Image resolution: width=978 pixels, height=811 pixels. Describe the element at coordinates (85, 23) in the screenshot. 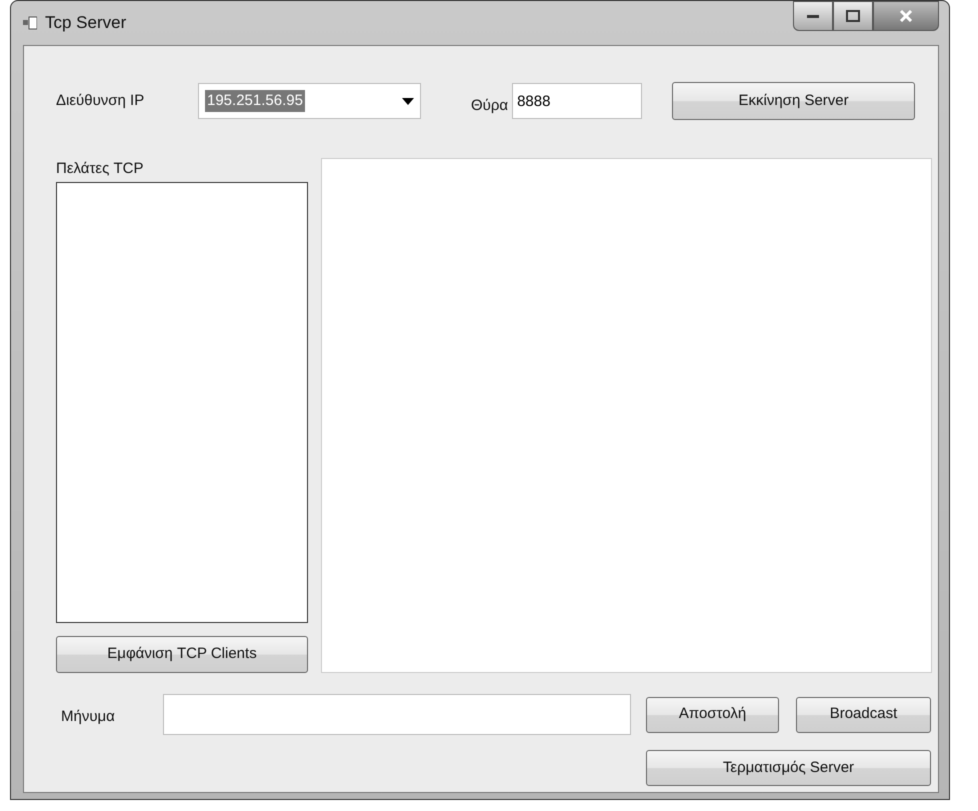

I see `window-title: Tcp Server` at that location.